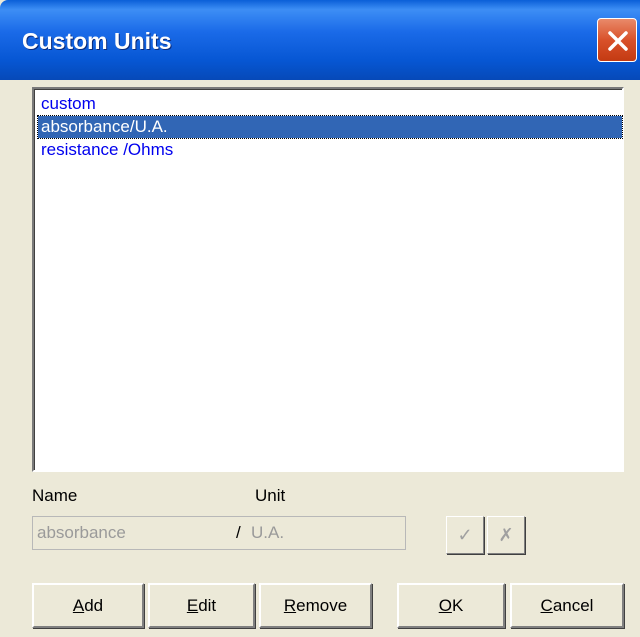 The height and width of the screenshot is (637, 640). I want to click on edit-button: Edit, so click(201, 605).